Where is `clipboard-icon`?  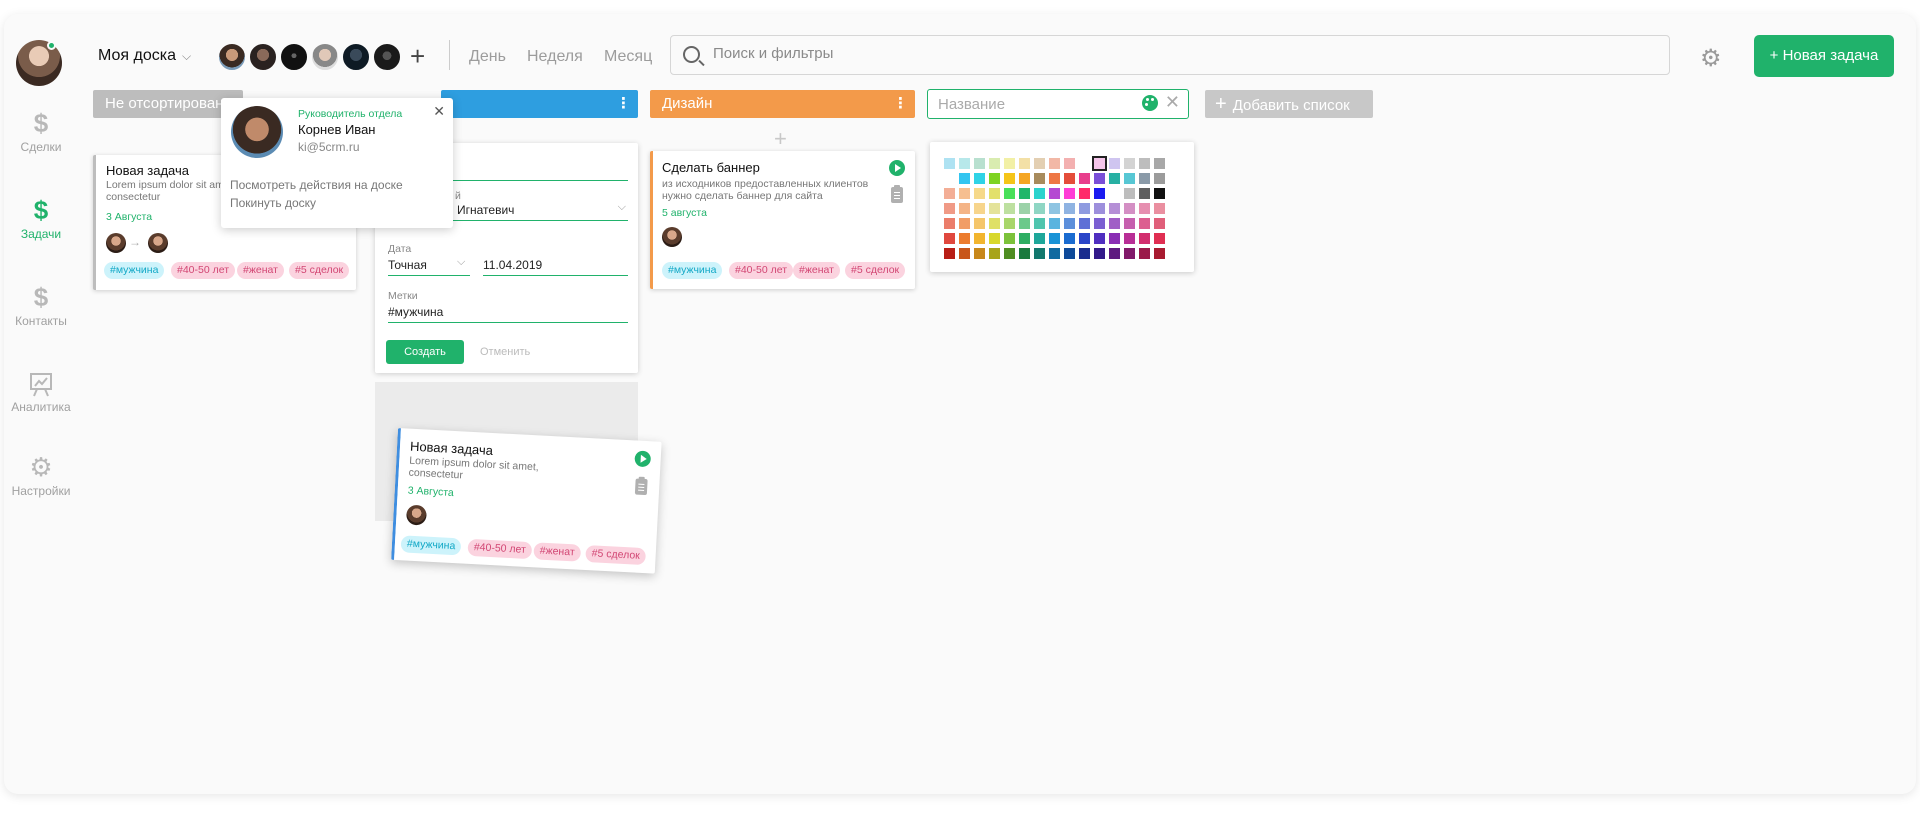
clipboard-icon is located at coordinates (897, 194).